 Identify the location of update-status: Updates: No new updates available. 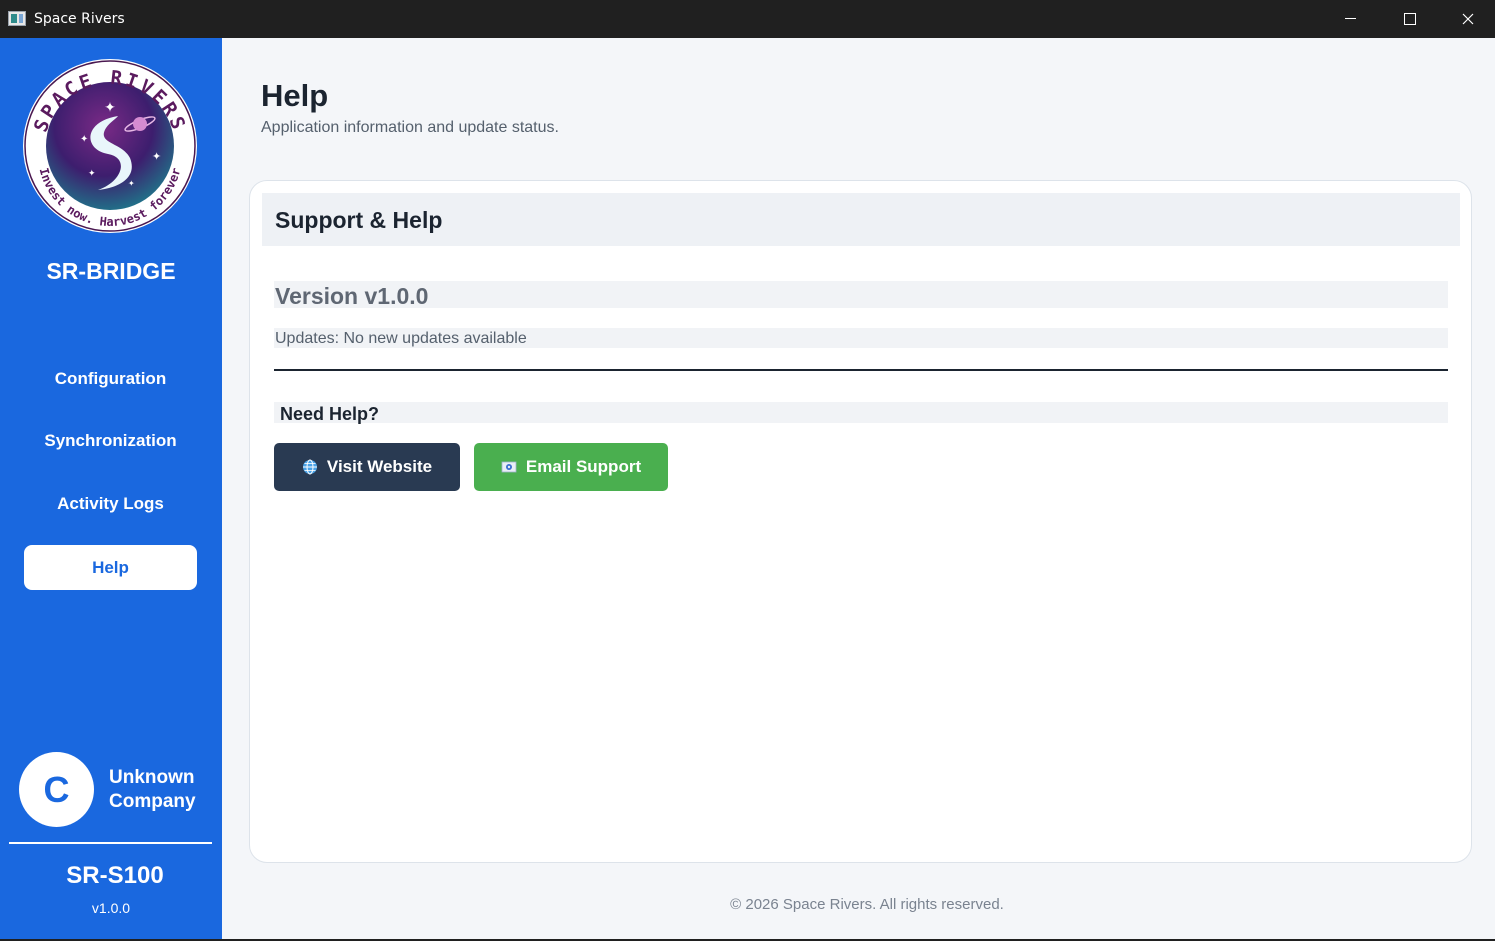
(401, 338).